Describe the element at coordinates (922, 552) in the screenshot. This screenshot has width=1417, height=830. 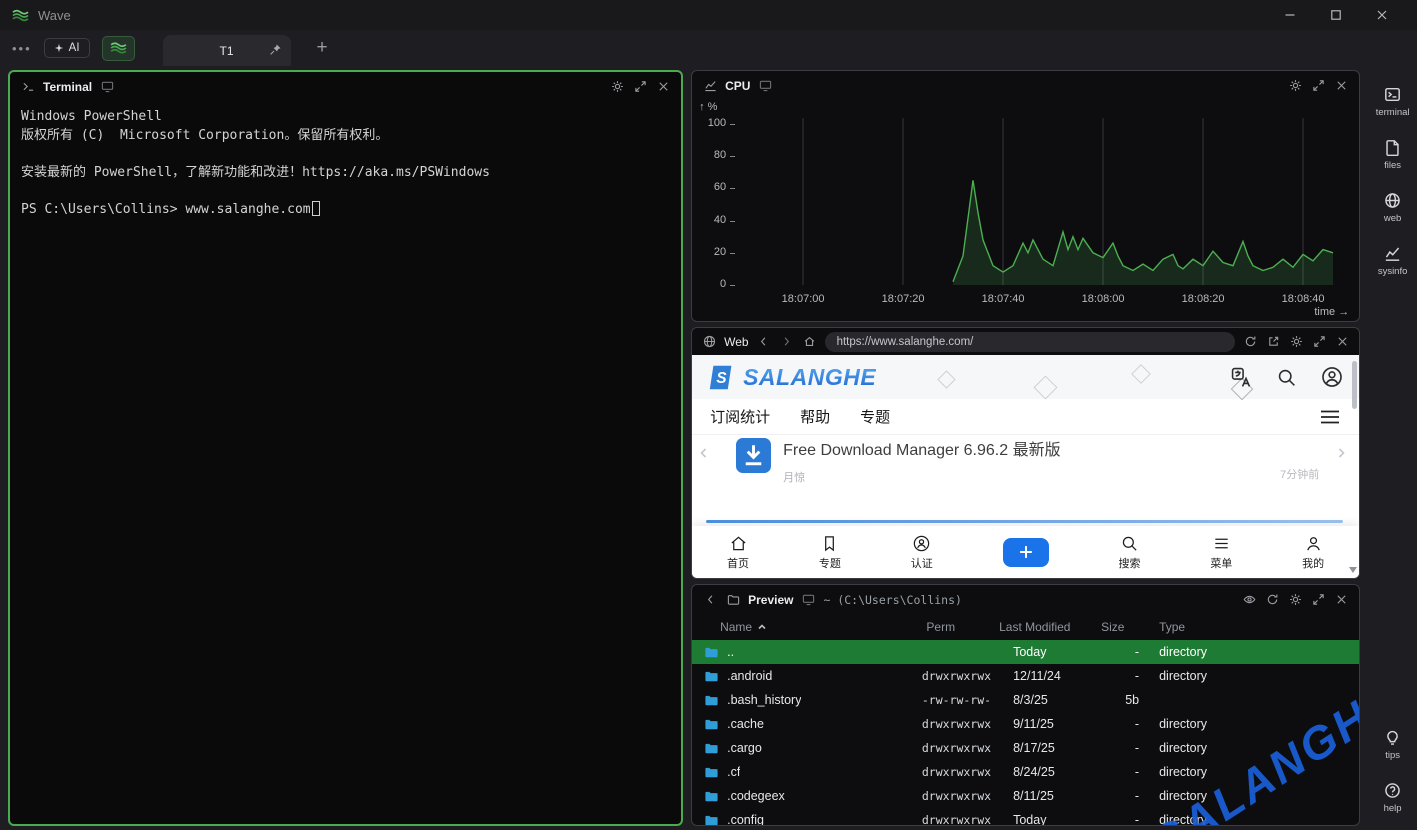
I see `bottomnav-verify: 认证` at that location.